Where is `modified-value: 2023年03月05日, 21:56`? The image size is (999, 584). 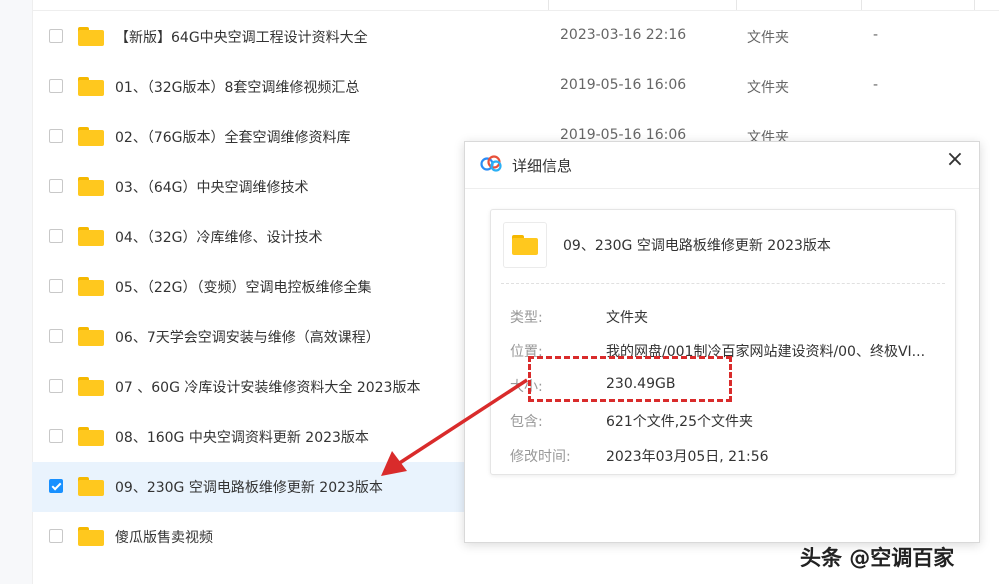
modified-value: 2023年03月05日, 21:56 is located at coordinates (687, 457).